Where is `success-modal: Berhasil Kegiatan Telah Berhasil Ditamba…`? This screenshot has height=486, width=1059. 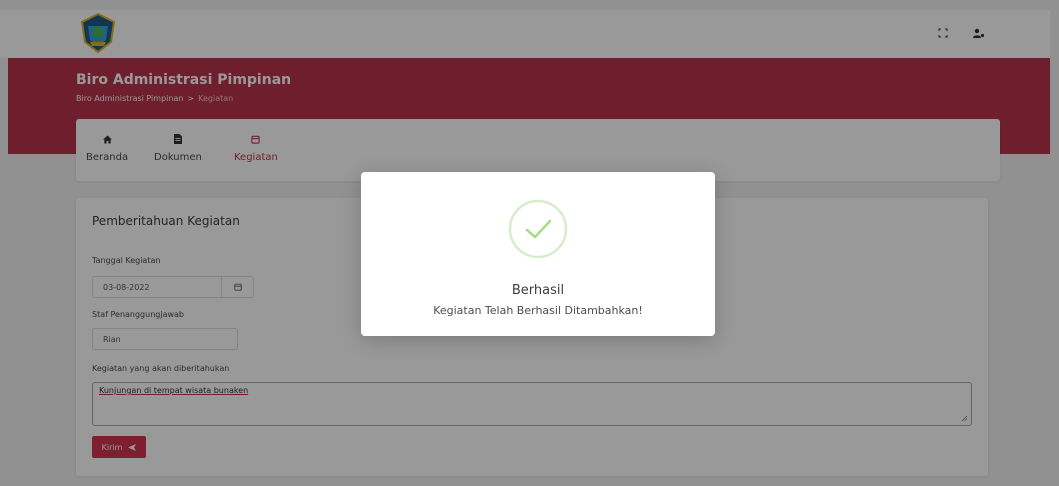
success-modal: Berhasil Kegiatan Telah Berhasil Ditamba… is located at coordinates (538, 254).